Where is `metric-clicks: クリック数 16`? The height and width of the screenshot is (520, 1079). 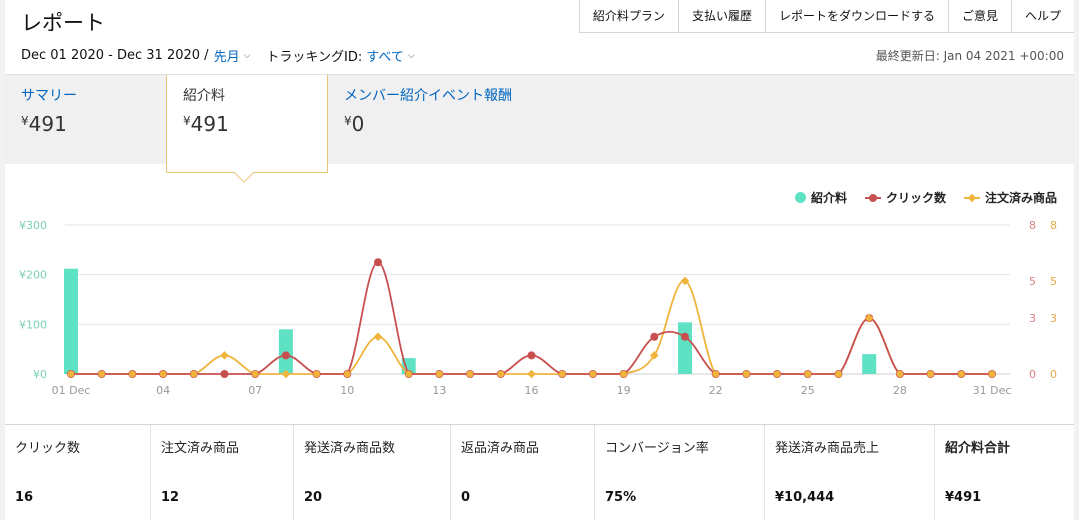
metric-clicks: クリック数 16 is located at coordinates (78, 472).